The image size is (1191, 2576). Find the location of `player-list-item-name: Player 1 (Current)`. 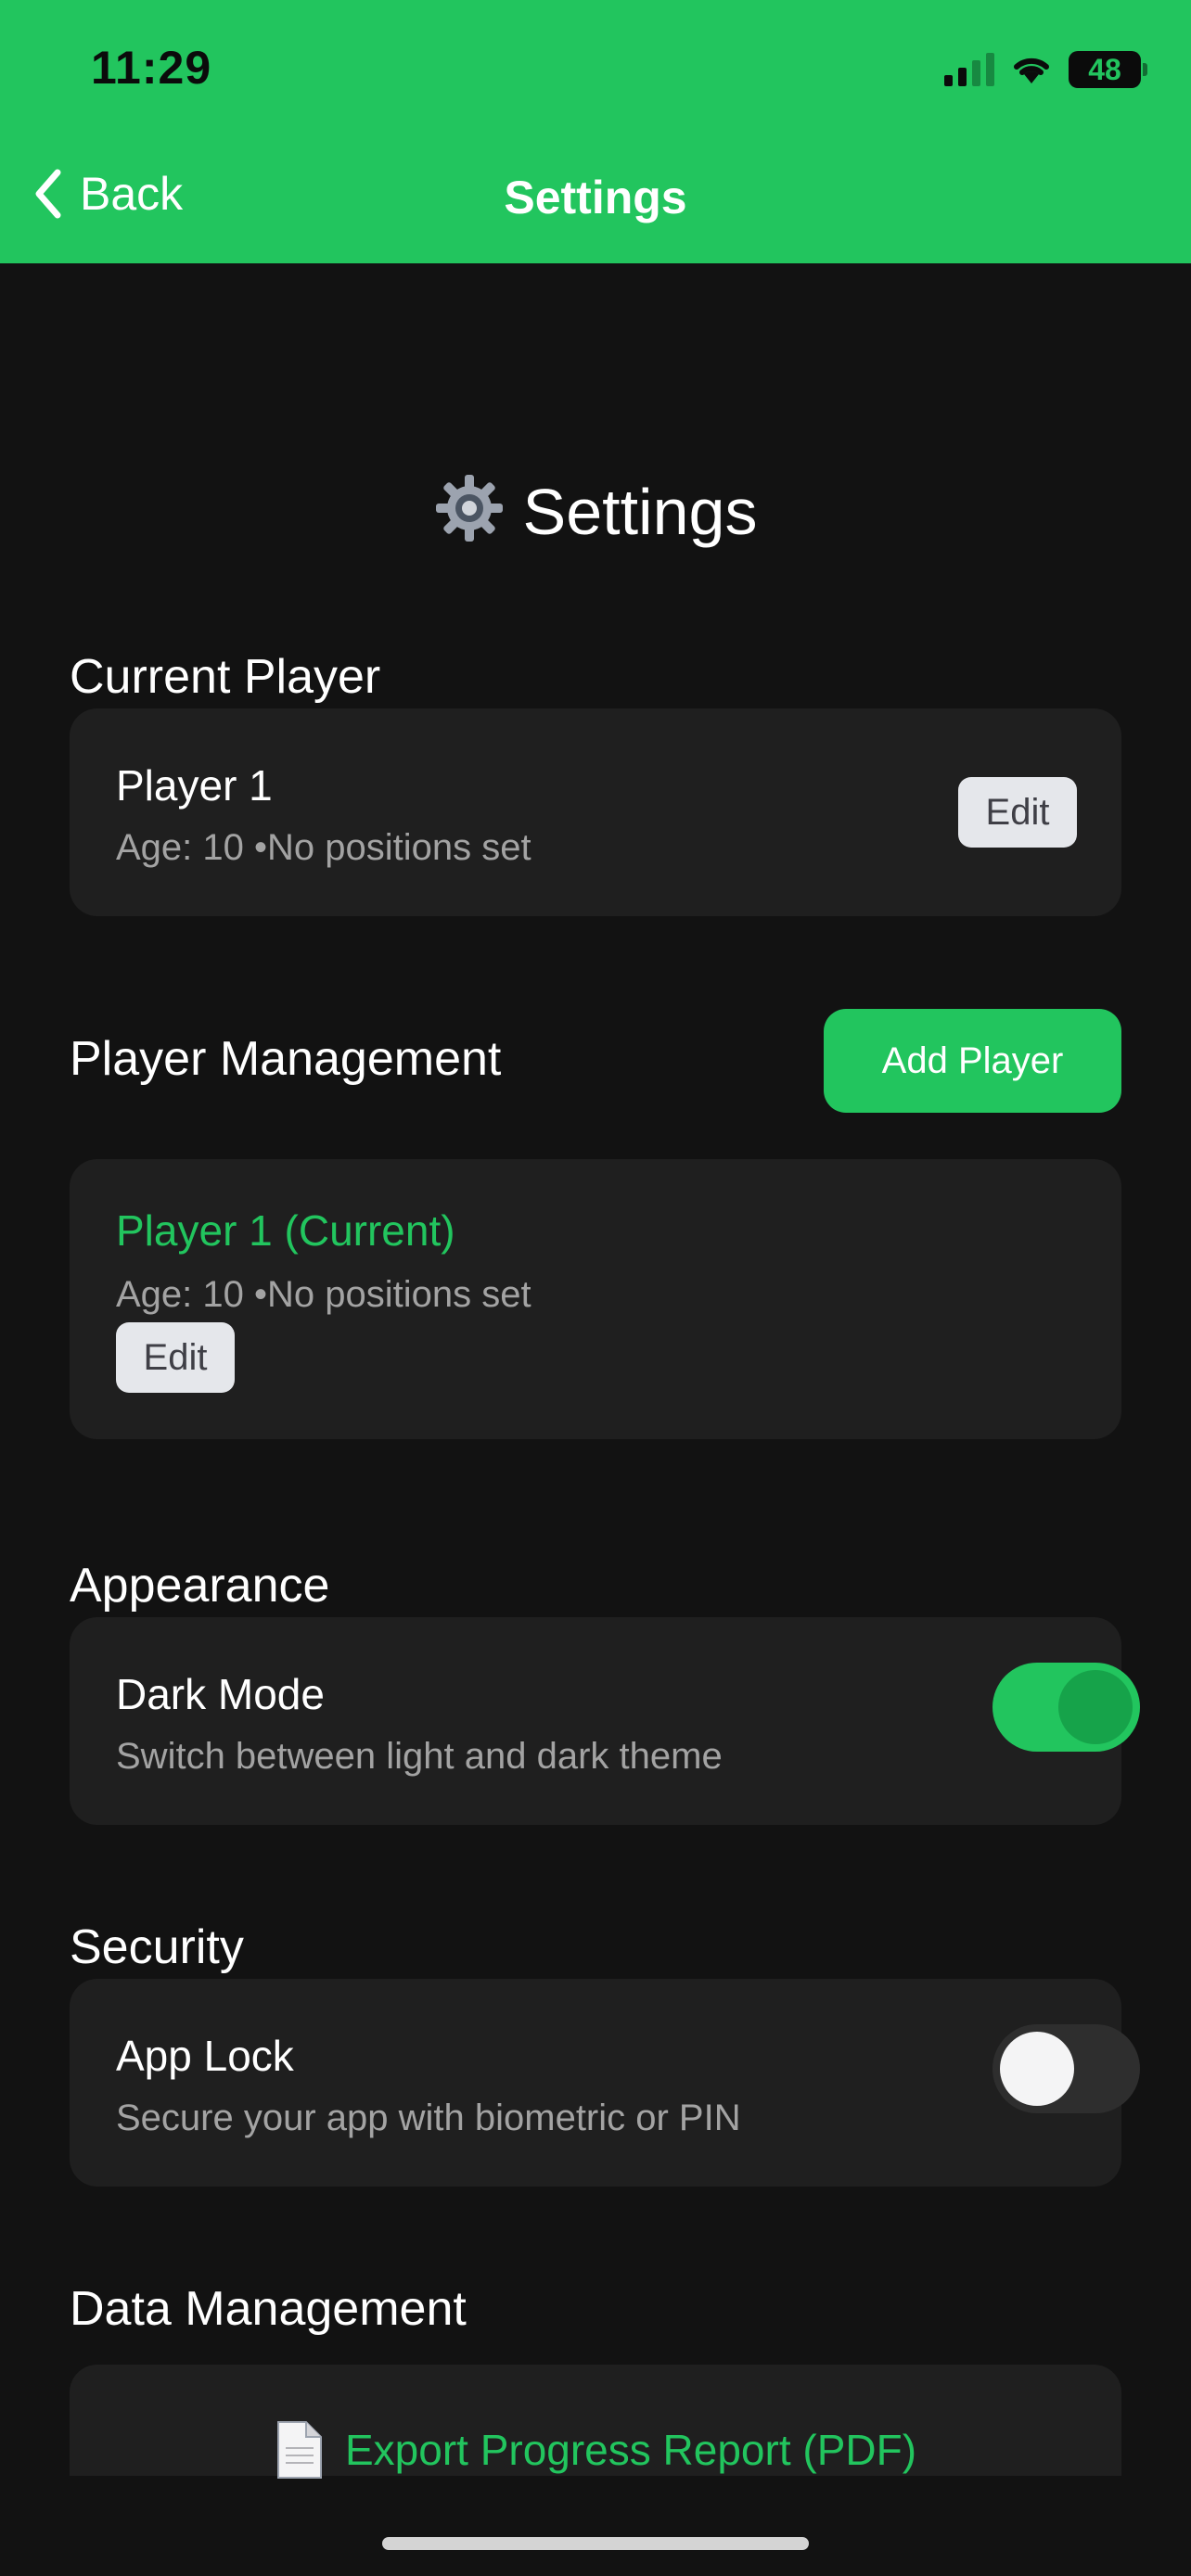

player-list-item-name: Player 1 (Current) is located at coordinates (285, 1230).